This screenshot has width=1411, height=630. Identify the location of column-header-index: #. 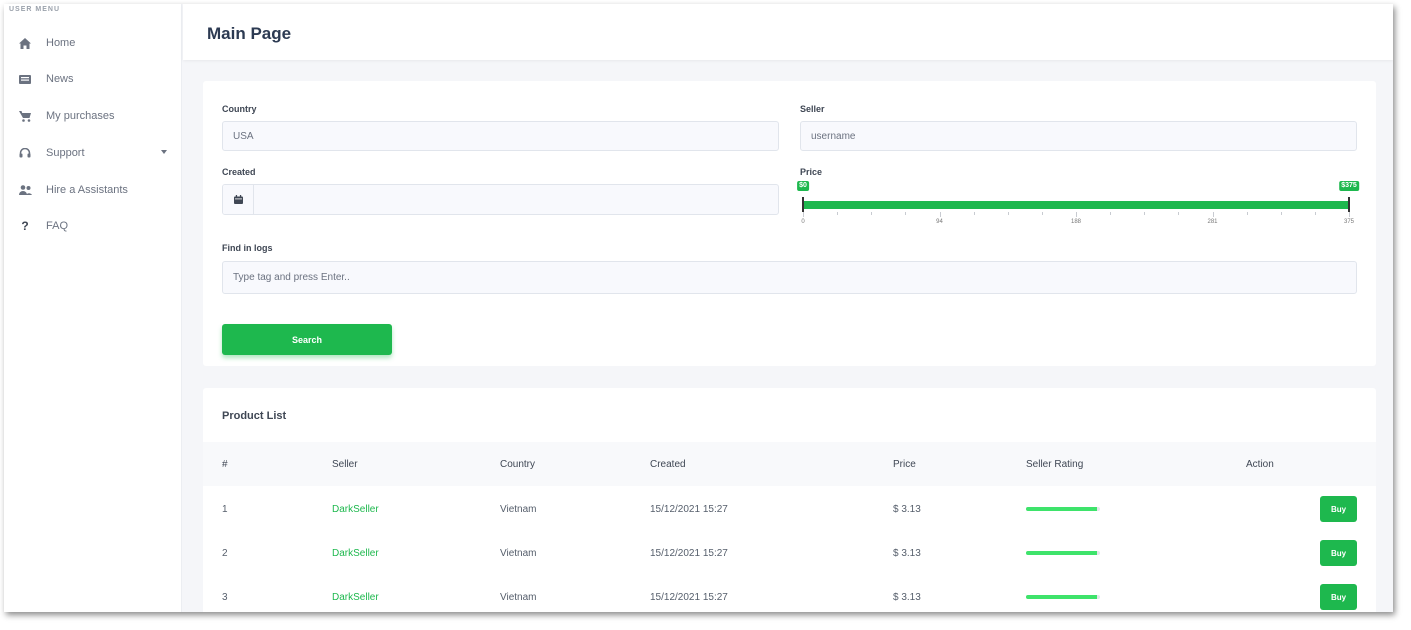
(225, 464).